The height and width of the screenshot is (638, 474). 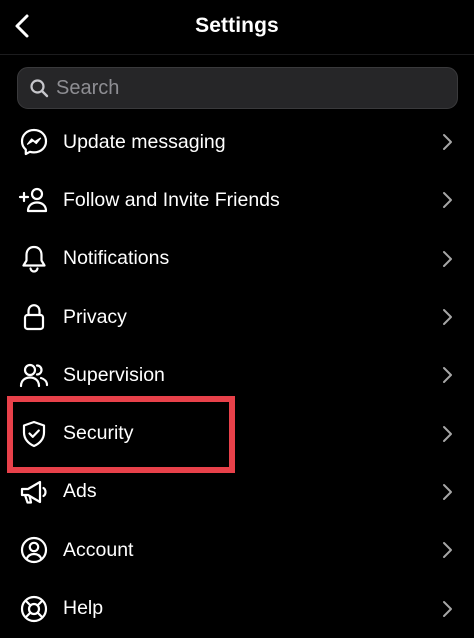 What do you see at coordinates (116, 258) in the screenshot?
I see `menu-item-label: Notifications` at bounding box center [116, 258].